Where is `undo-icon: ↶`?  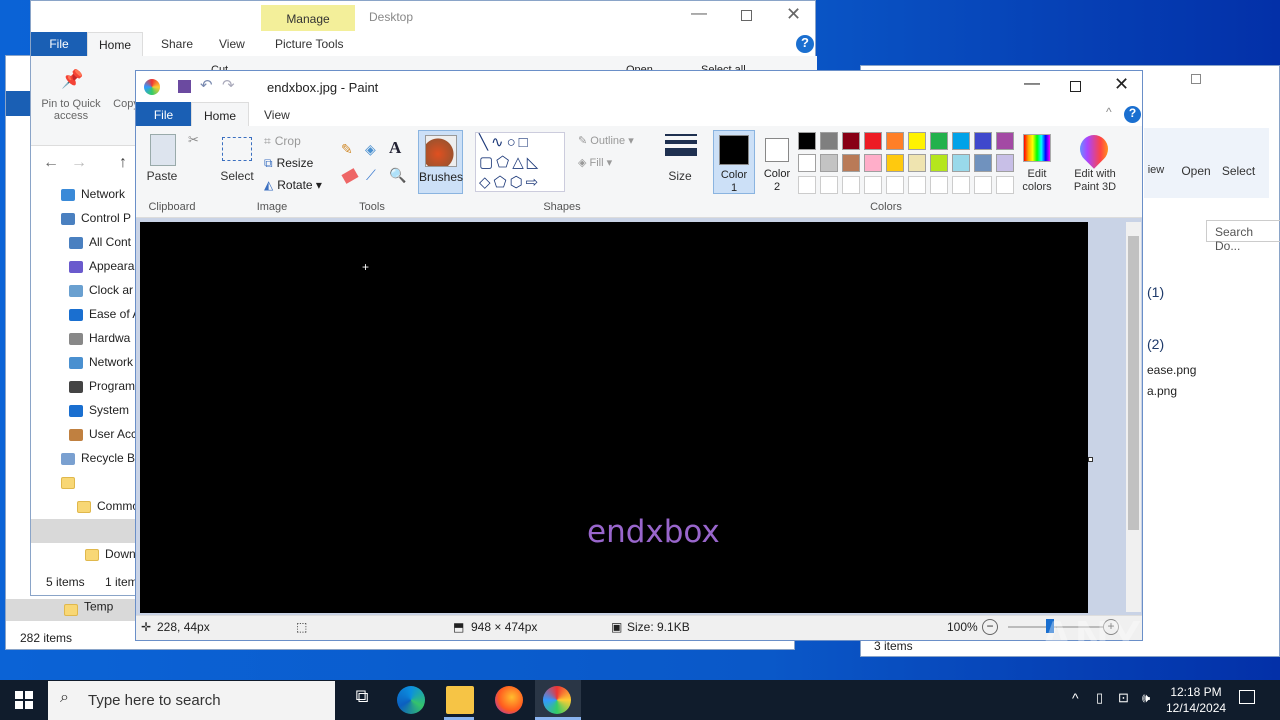
undo-icon: ↶ is located at coordinates (206, 85).